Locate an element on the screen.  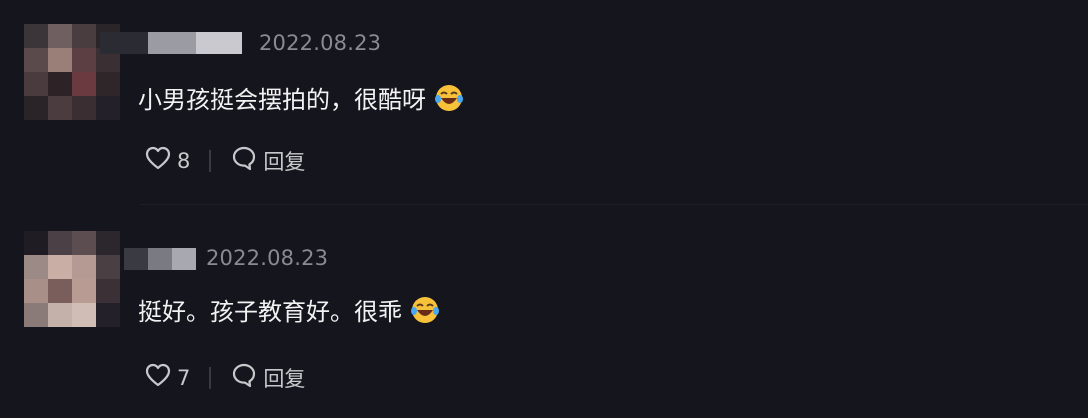
like-button: 7 is located at coordinates (167, 377).